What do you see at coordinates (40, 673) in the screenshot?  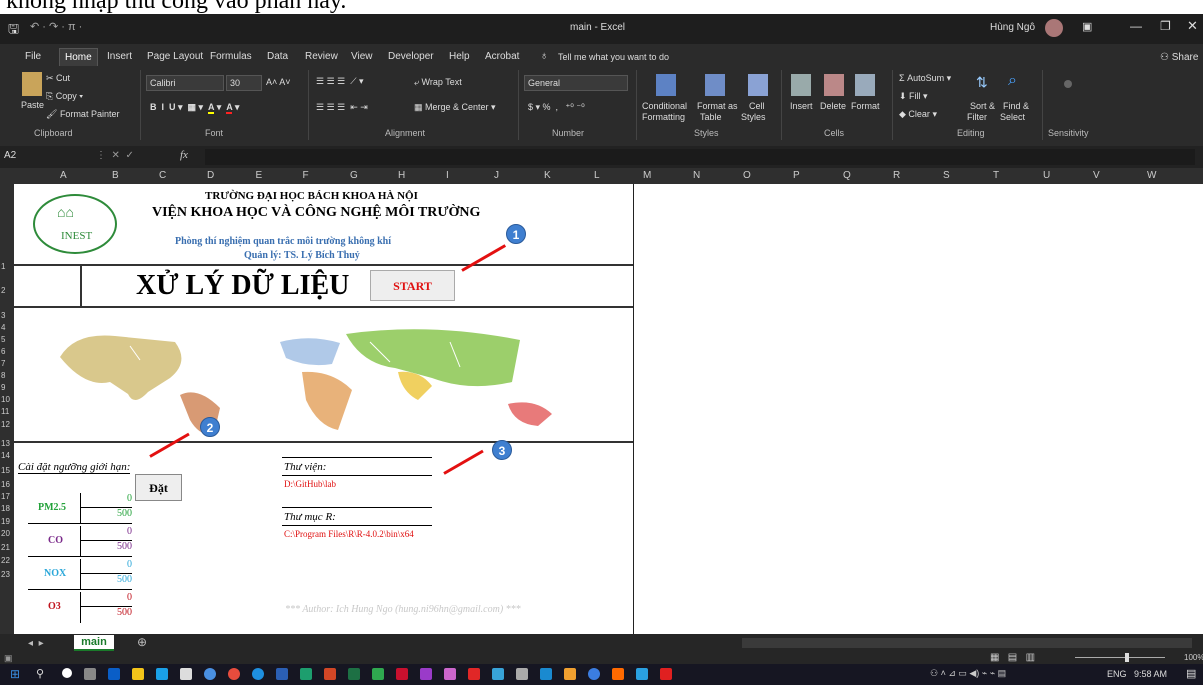 I see `search-icon: ⚲` at bounding box center [40, 673].